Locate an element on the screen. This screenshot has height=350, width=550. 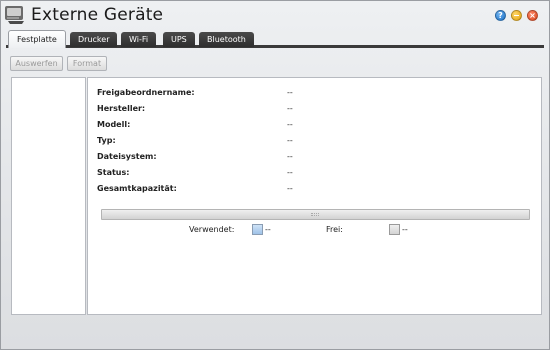
used-color-swatch is located at coordinates (257, 229).